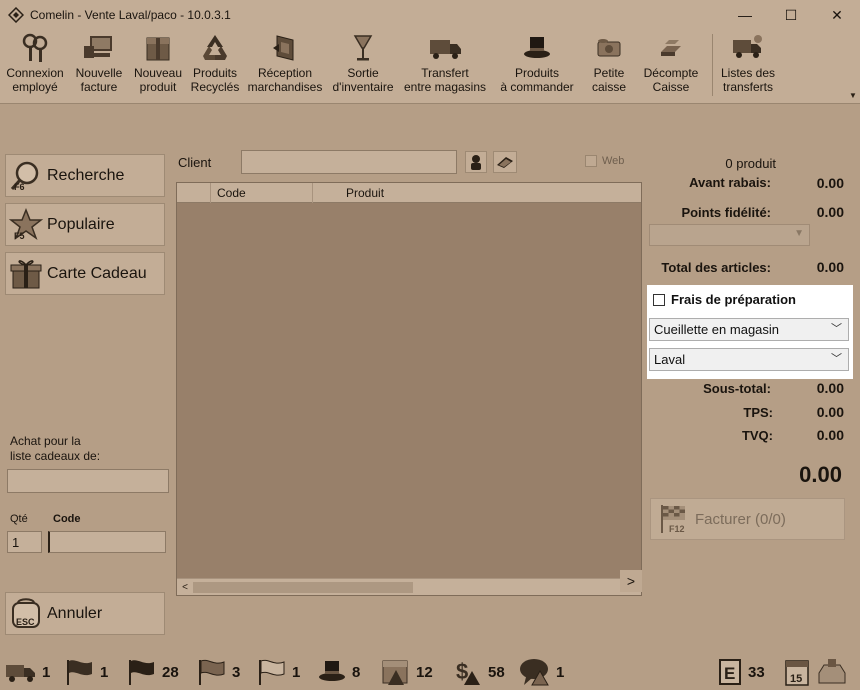  I want to click on grid-header: Code Produit, so click(409, 193).